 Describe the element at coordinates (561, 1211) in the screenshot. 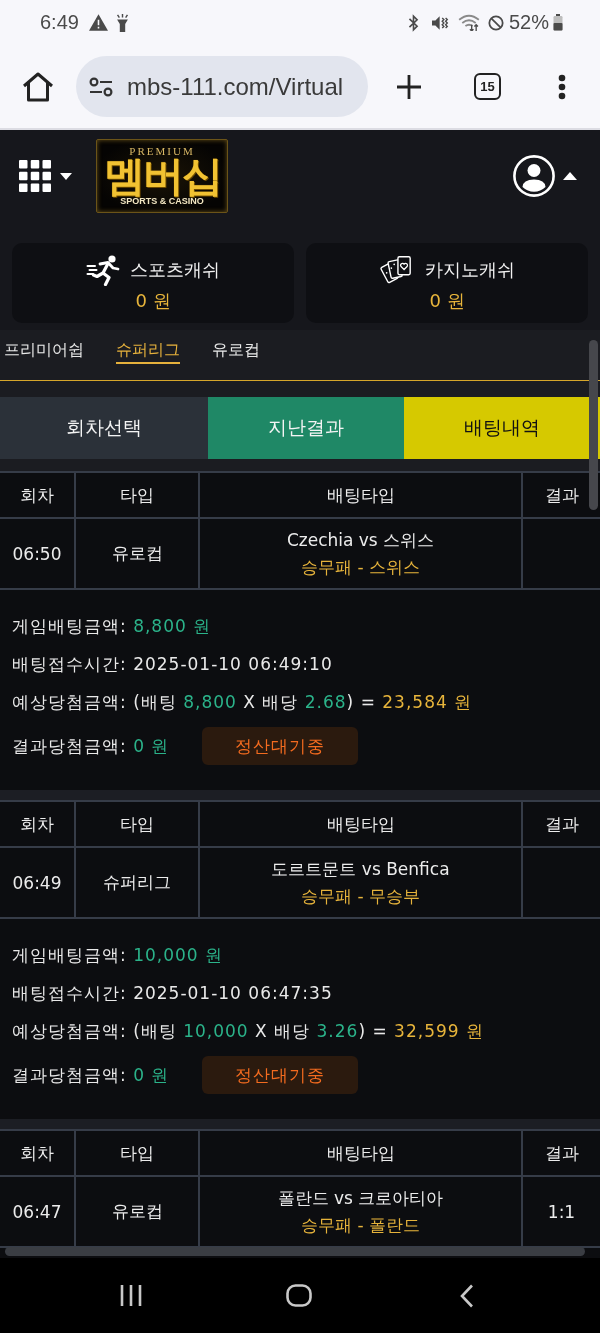

I see `table-cell: 1:1` at that location.